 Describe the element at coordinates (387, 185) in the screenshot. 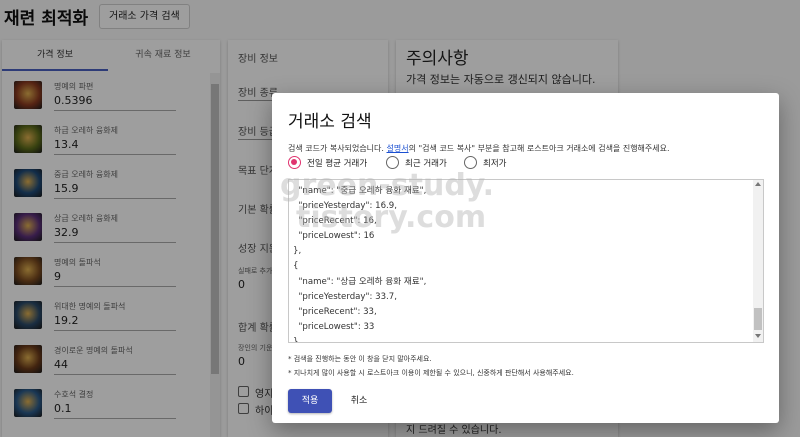

I see `watermark-line-1: green-study.` at that location.